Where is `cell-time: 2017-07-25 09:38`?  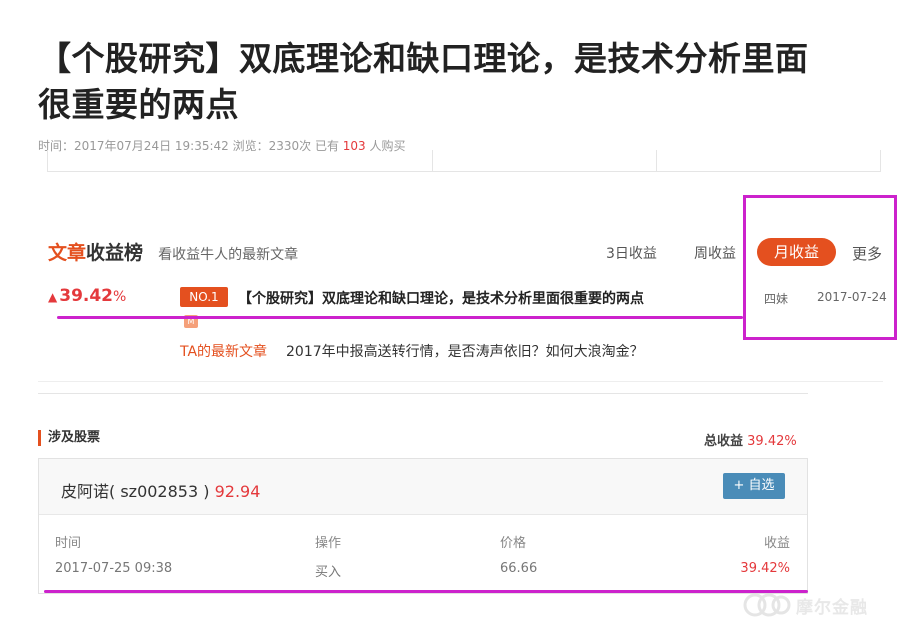
cell-time: 2017-07-25 09:38 is located at coordinates (114, 568).